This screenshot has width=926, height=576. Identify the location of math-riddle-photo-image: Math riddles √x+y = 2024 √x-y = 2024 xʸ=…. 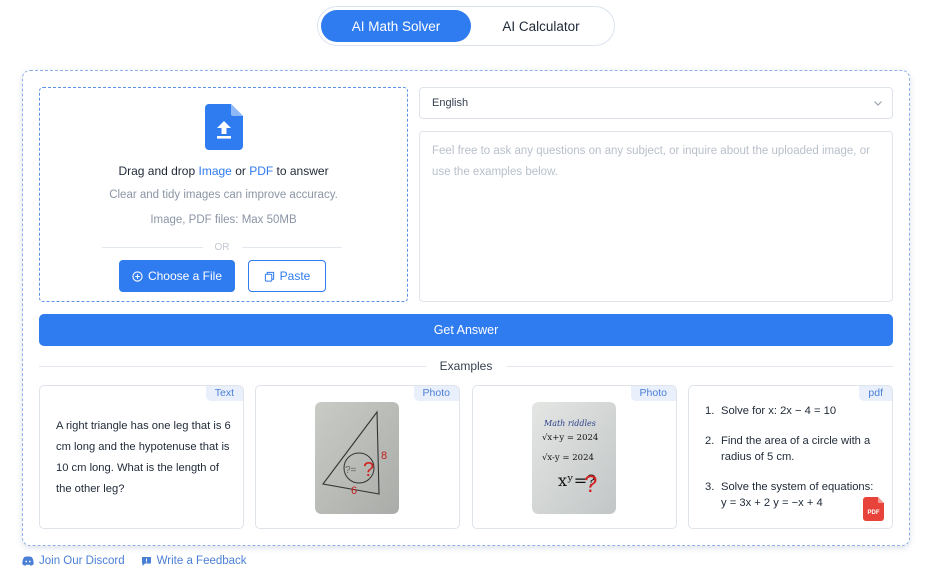
(574, 458).